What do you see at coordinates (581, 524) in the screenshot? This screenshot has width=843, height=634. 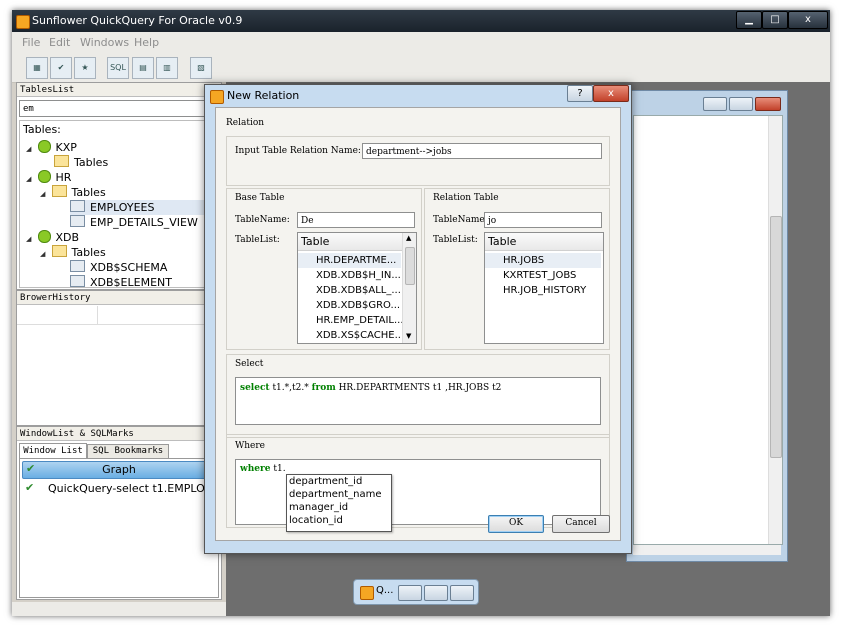 I see `cancel-button: Cancel` at bounding box center [581, 524].